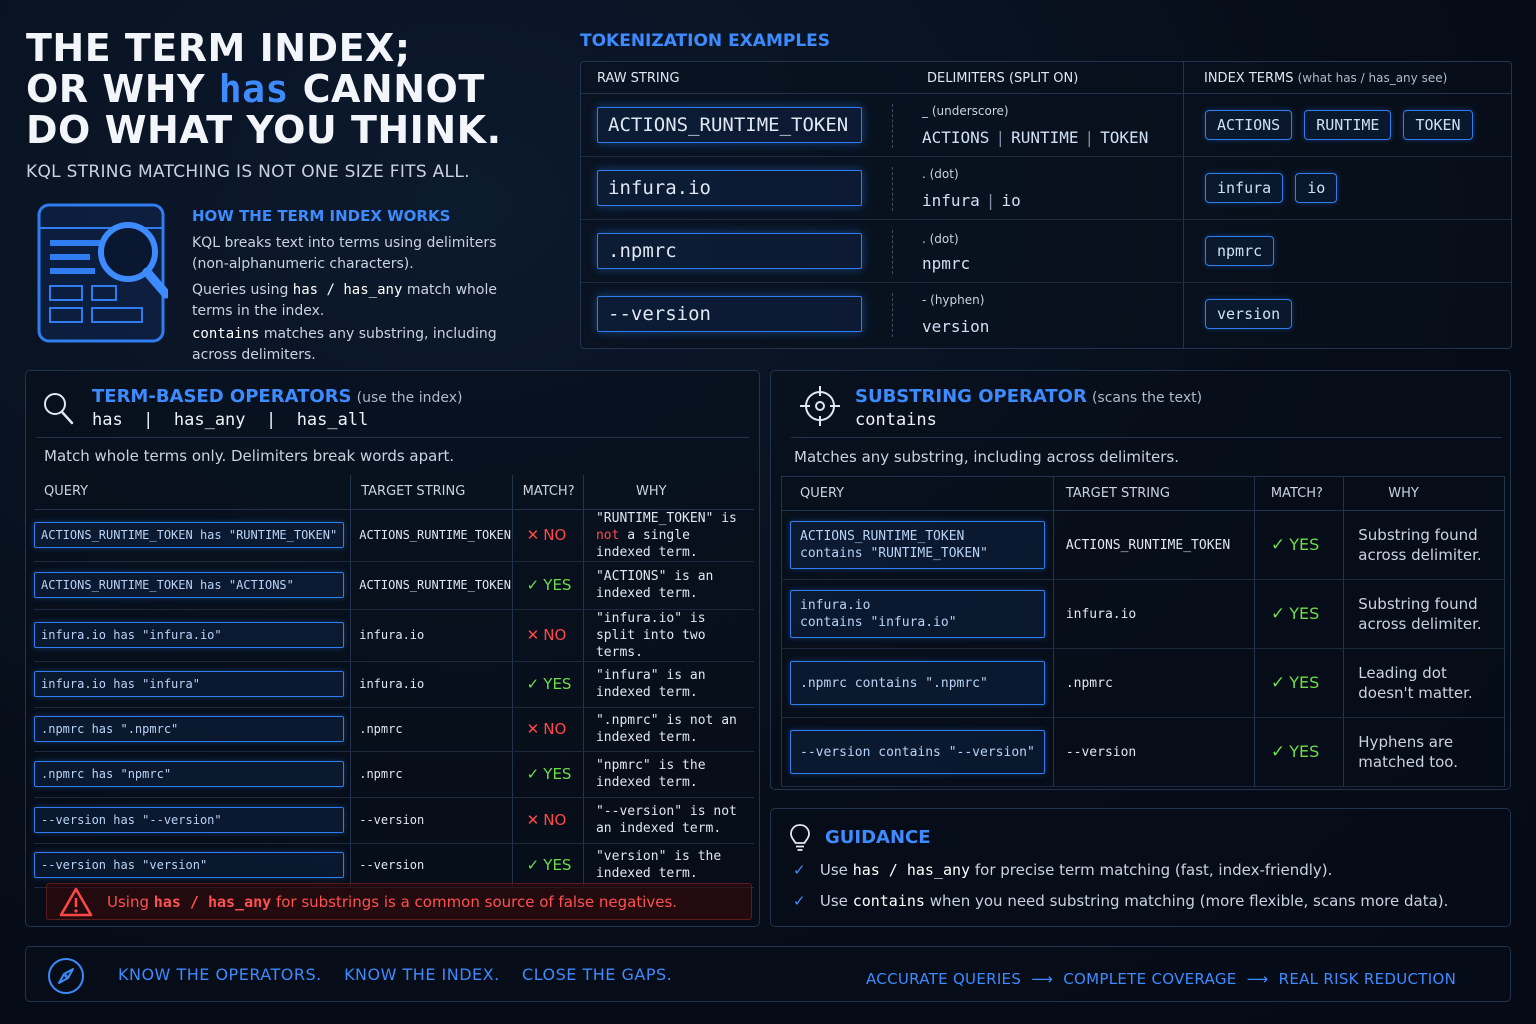  Describe the element at coordinates (189, 585) in the screenshot. I see `query-box: ACTIONS_RUNTIME_TOKEN has "ACTIONS"` at that location.